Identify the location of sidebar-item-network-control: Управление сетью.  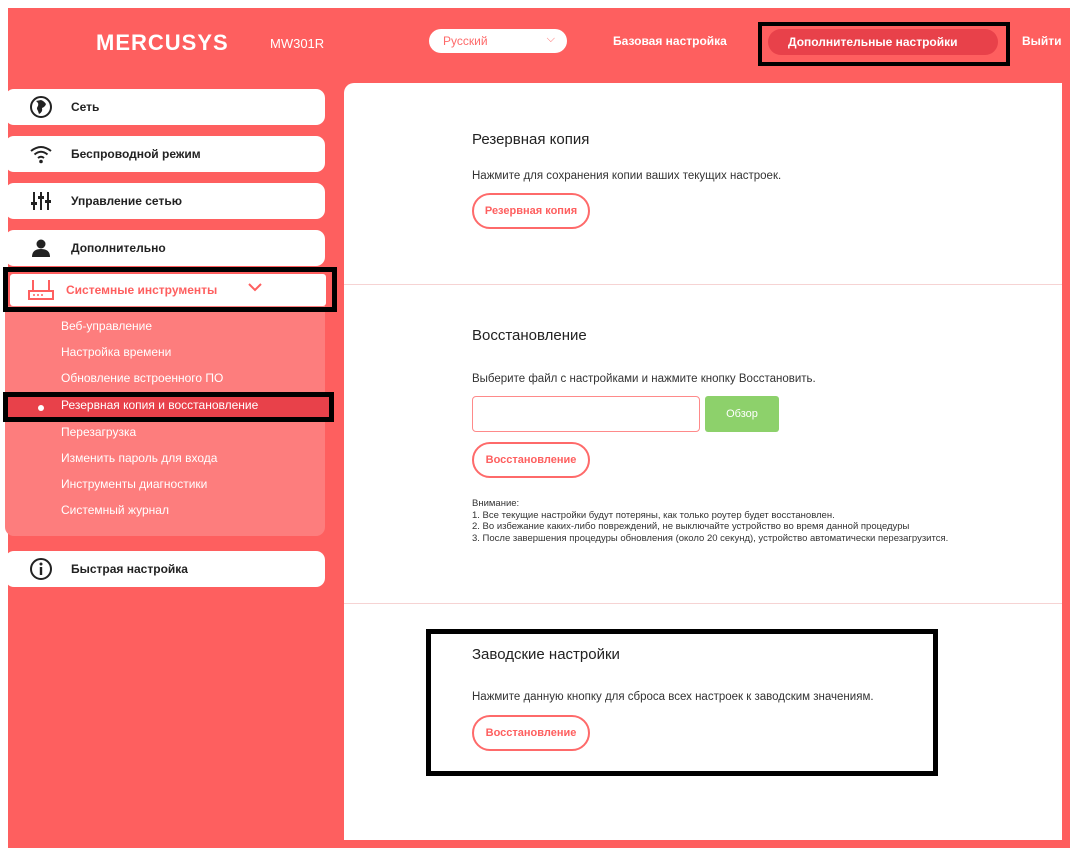
(165, 201).